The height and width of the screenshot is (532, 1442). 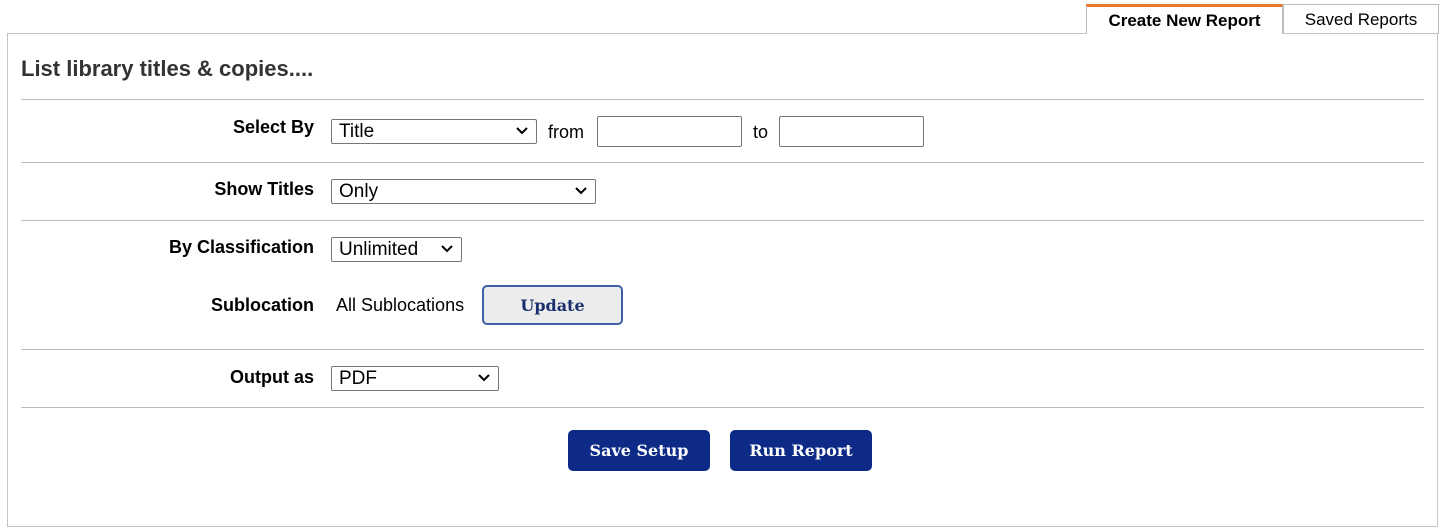 I want to click on from-input, so click(x=669, y=131).